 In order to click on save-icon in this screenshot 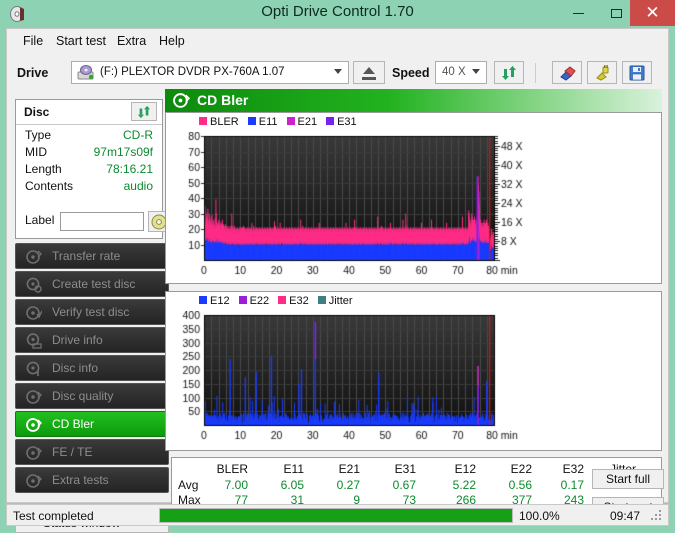, I will do `click(637, 75)`.